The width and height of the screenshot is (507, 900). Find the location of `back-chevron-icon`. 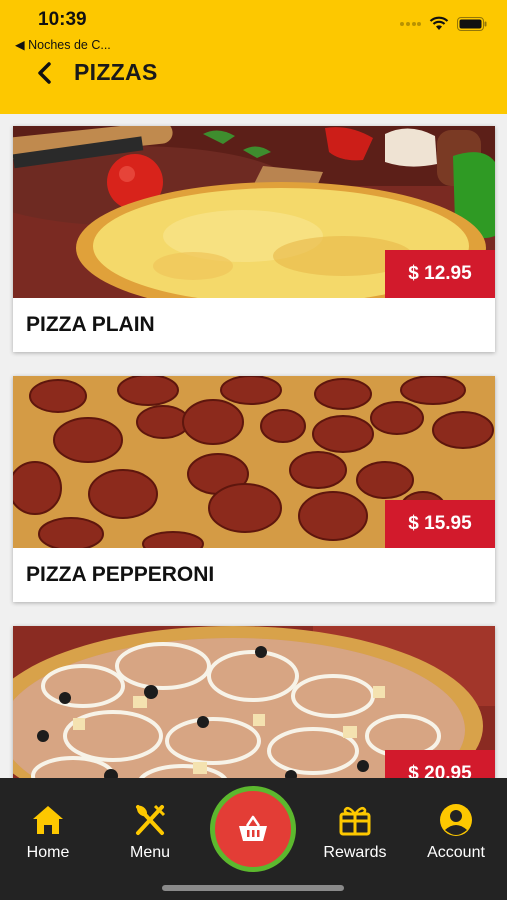

back-chevron-icon is located at coordinates (45, 73).